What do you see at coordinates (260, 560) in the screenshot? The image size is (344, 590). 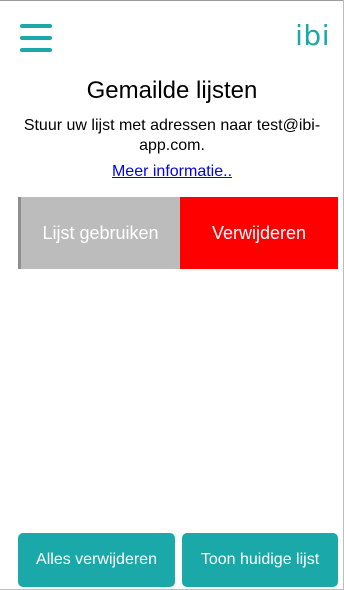 I see `show-current-list-button: Toon huidige lijst` at bounding box center [260, 560].